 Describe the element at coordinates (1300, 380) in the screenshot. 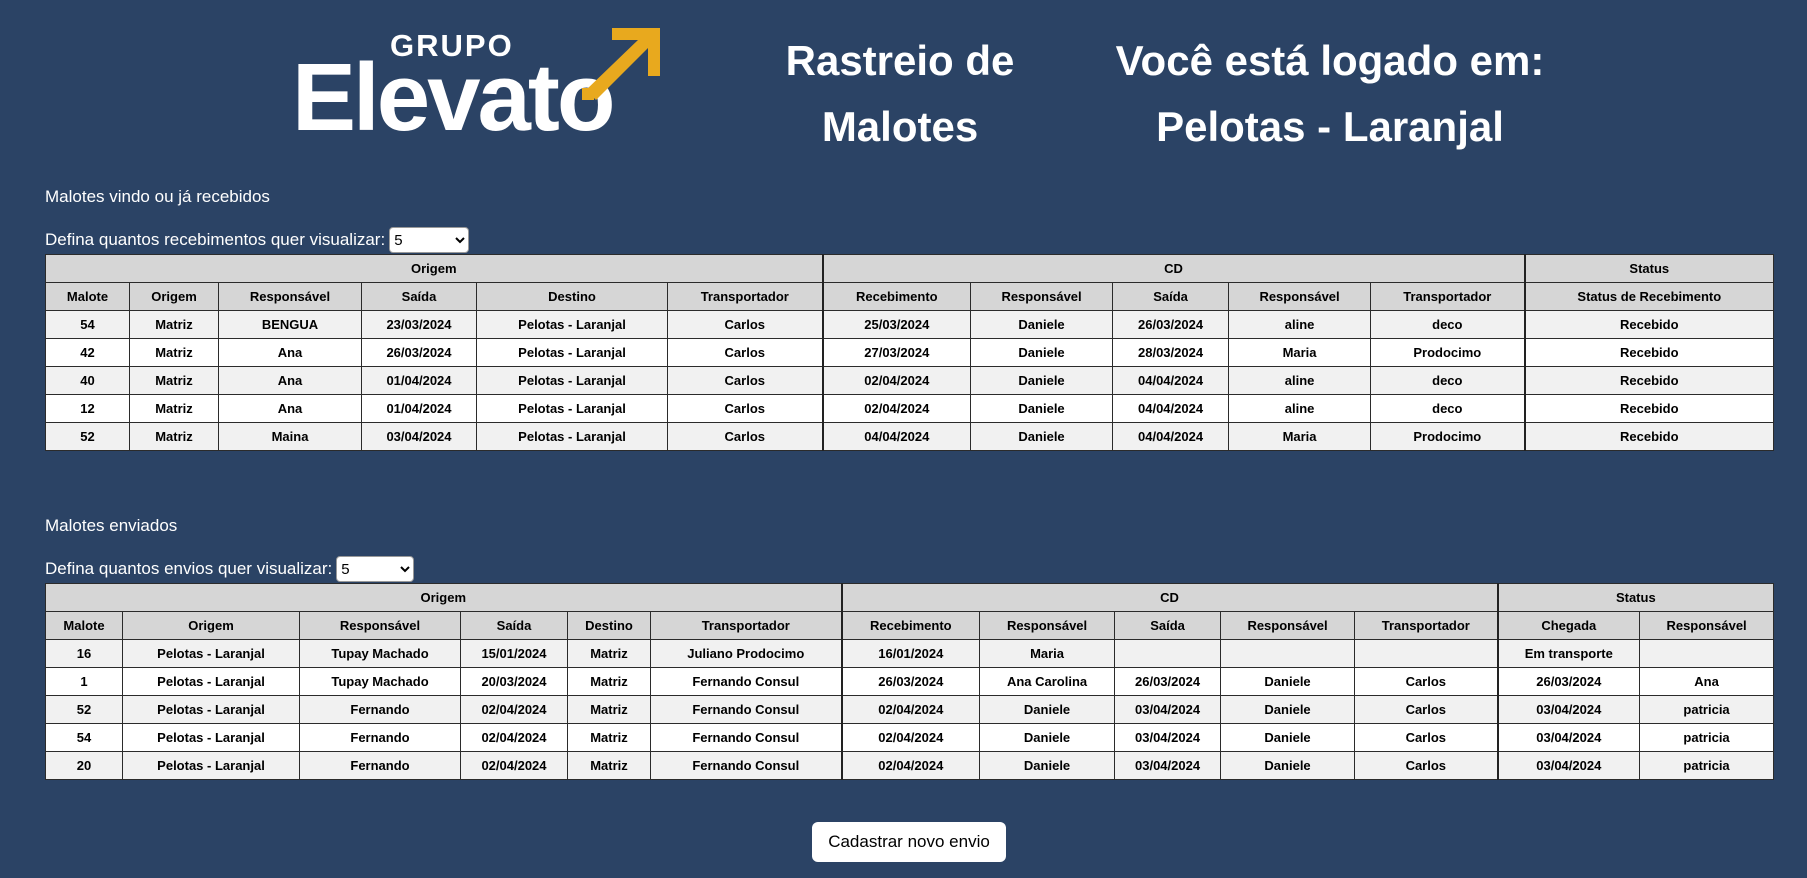

I see `table-cell: aline` at that location.